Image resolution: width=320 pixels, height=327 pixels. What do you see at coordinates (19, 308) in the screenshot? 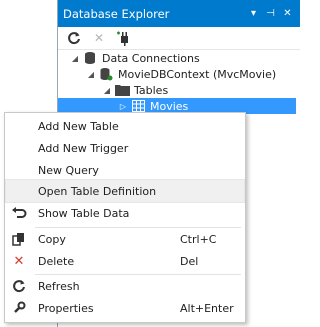
I see `properties-icon` at bounding box center [19, 308].